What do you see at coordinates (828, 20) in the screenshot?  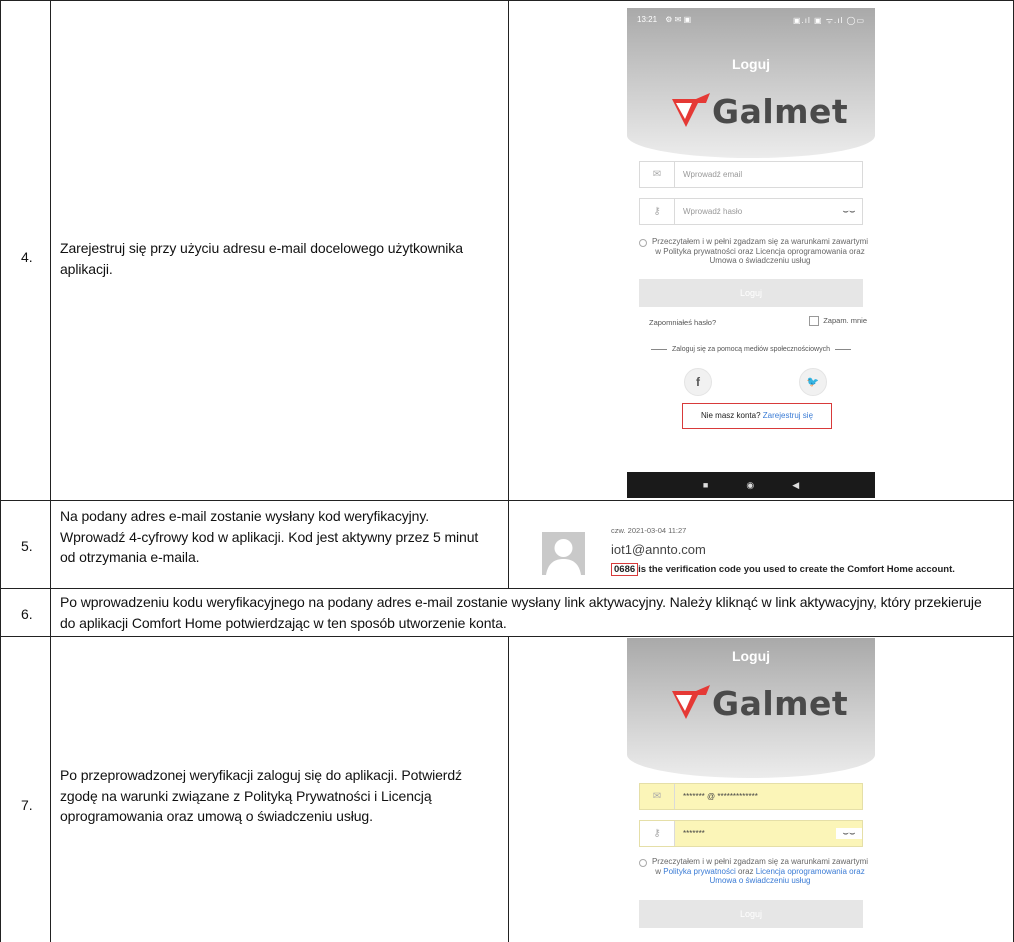 I see `status-right: ▣.ıl ▣ ᯤ.ıl ◯▭` at bounding box center [828, 20].